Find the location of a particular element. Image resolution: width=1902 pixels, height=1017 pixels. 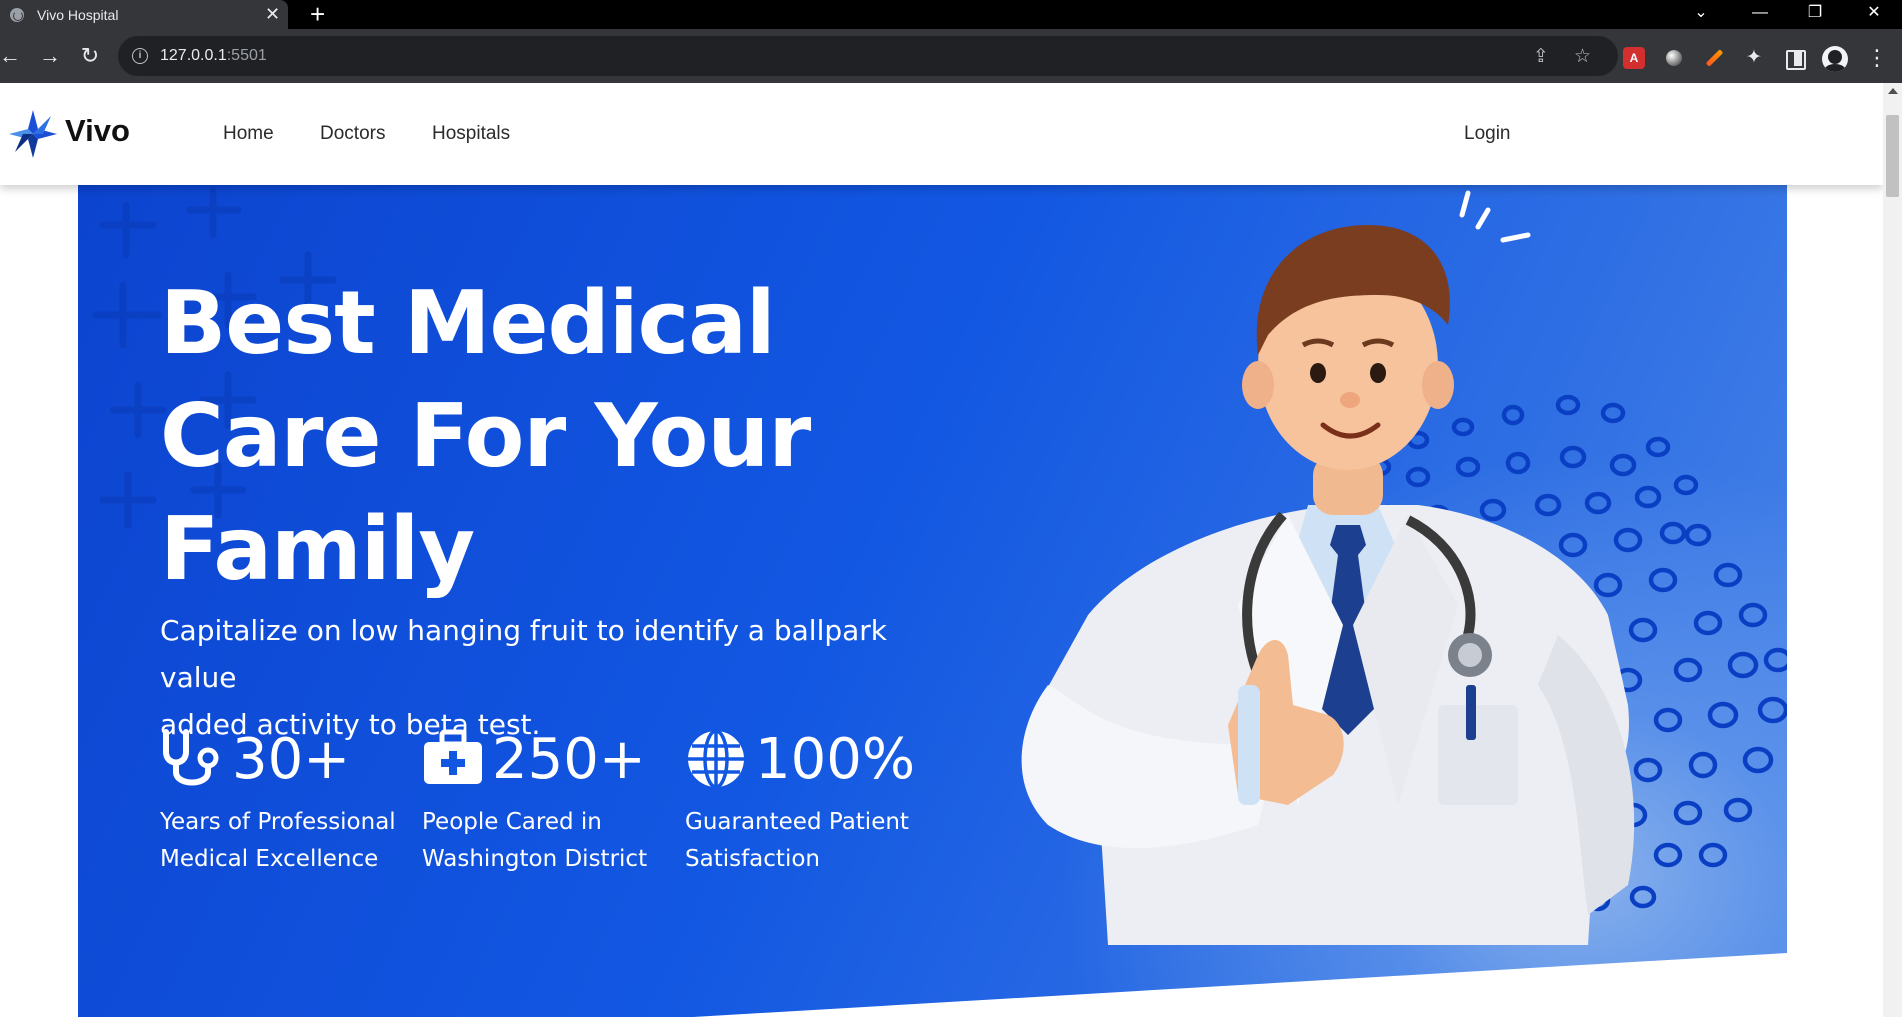

browser-toolbar: ← → ↻ i 127.0.0.1:5501 ⇪ ☆ is located at coordinates (951, 56).